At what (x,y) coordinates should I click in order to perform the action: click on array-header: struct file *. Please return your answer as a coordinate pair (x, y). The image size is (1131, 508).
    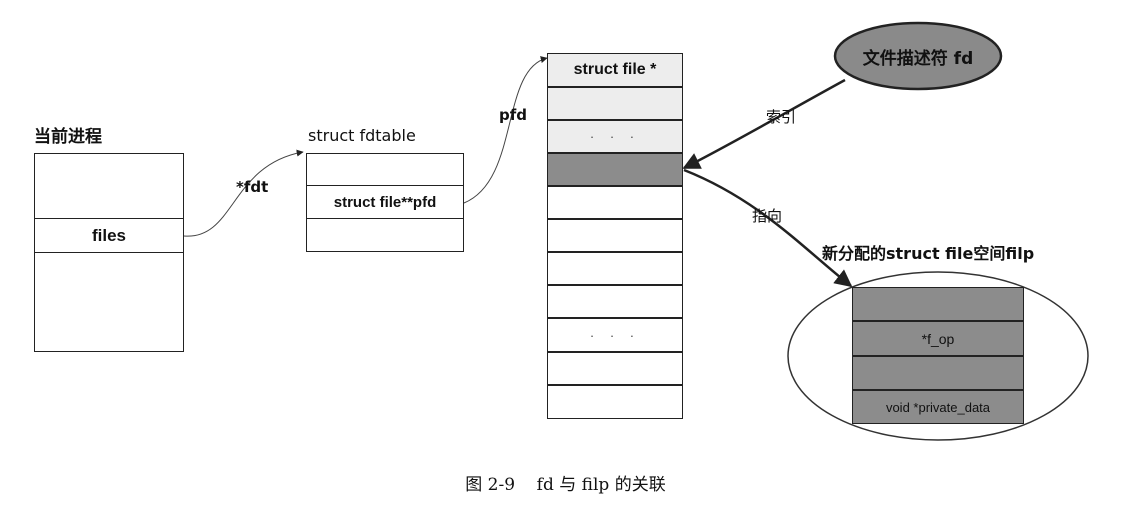
    Looking at the image, I should click on (615, 70).